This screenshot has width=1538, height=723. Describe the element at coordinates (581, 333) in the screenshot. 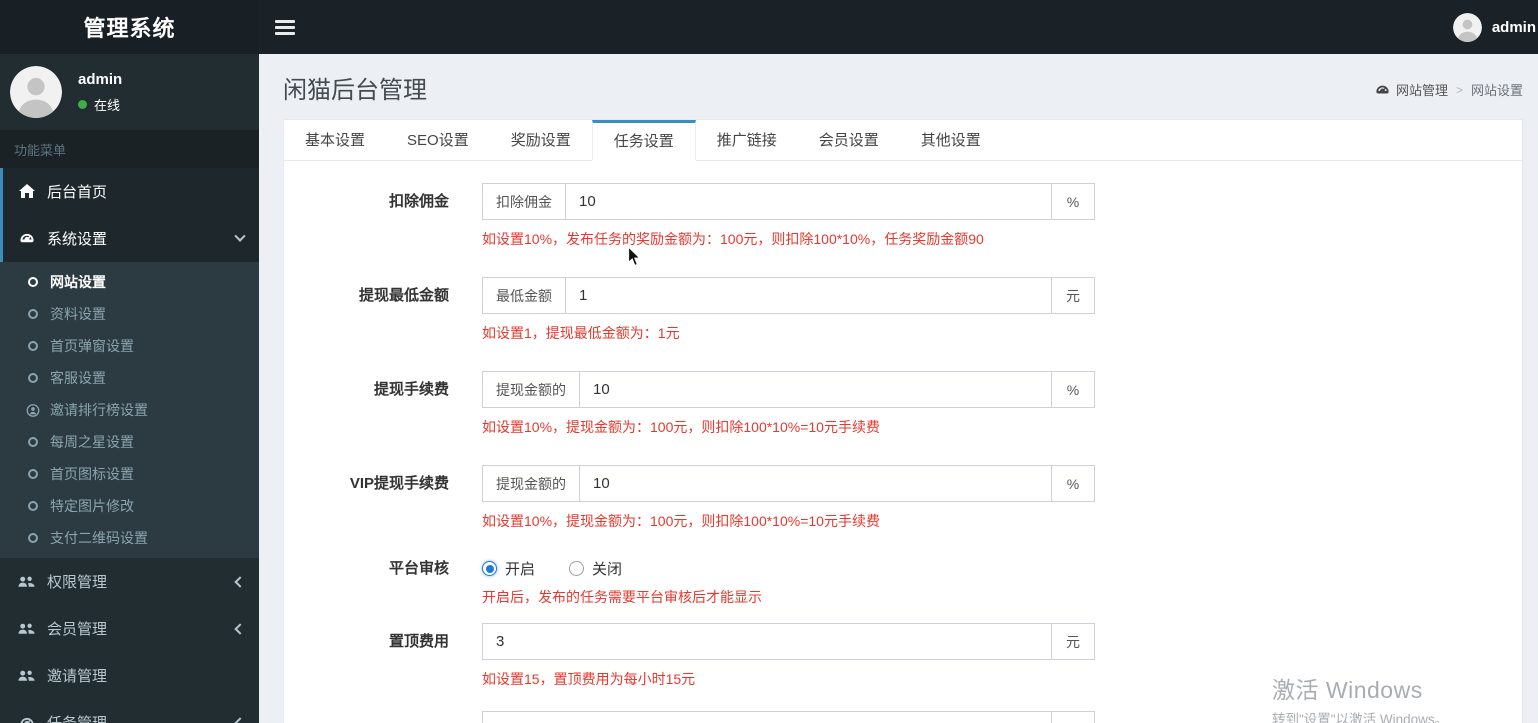

I see `field-hint: 如设置1，提现最低金额为：1元` at that location.